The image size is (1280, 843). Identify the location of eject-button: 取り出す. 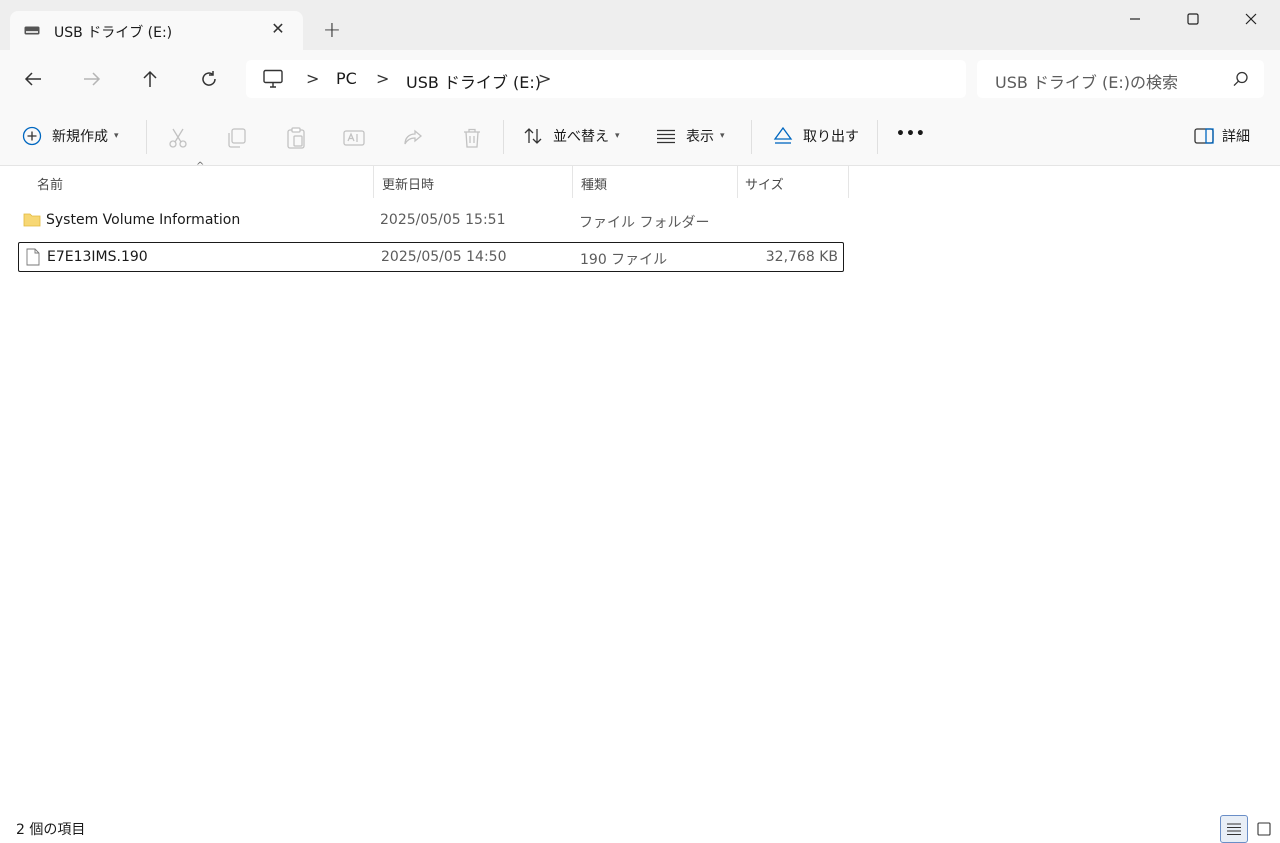
(816, 136).